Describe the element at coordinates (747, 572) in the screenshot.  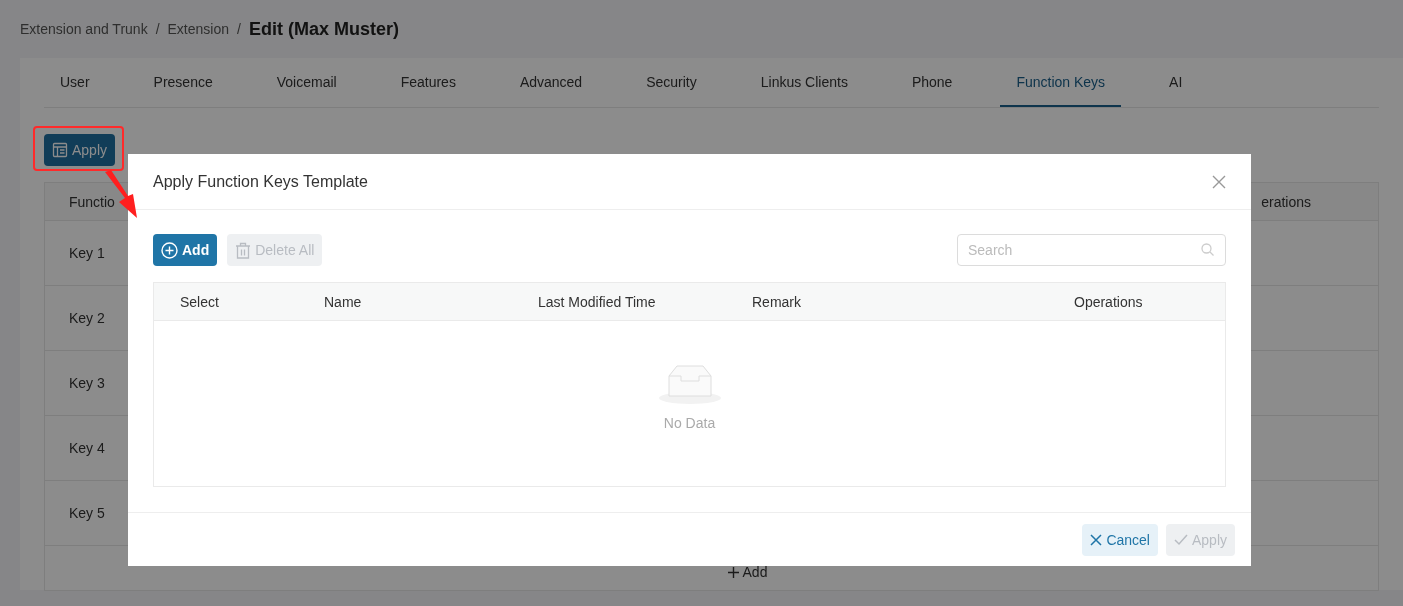
I see `add-key-button: Add` at that location.